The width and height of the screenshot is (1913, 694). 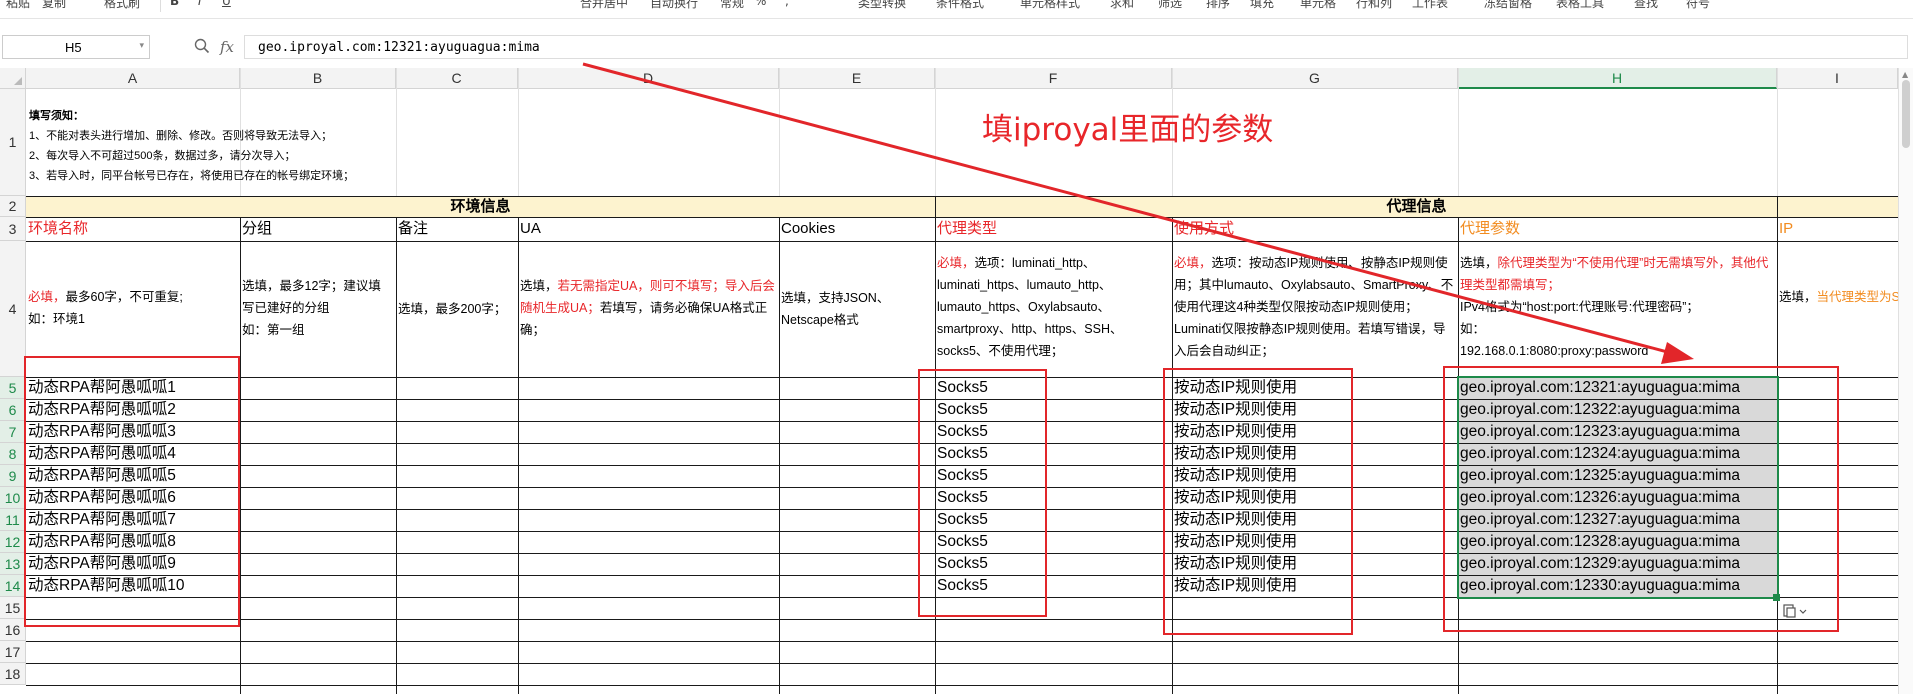 I want to click on vertical-scrollbar: ▲, so click(x=1905, y=381).